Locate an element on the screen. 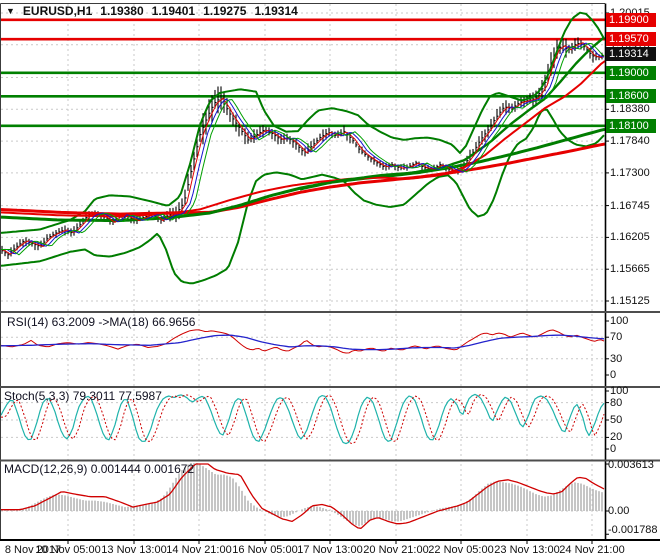  stoch-indicator-label: Stoch(5,3,3) 79.3011 77.5987 is located at coordinates (83, 396).